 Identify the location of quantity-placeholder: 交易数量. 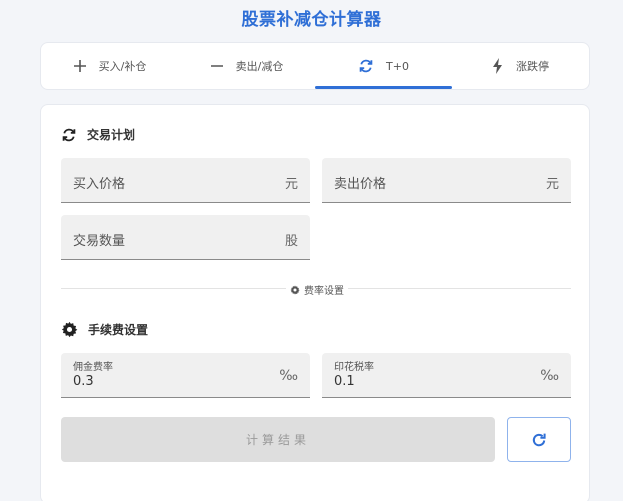
(99, 241).